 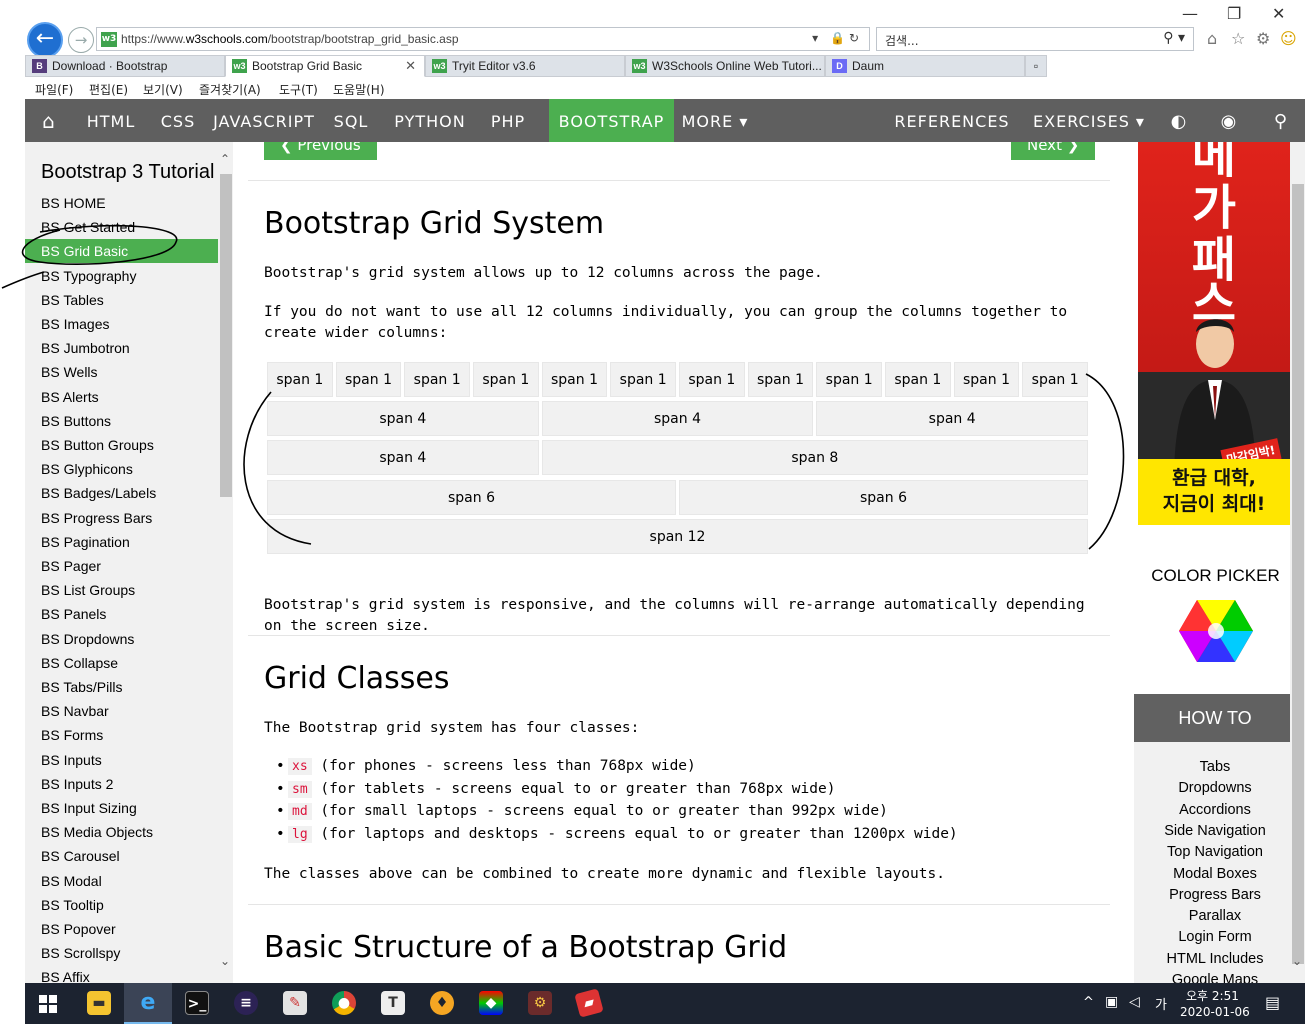 What do you see at coordinates (246, 1003) in the screenshot?
I see `taskbar-eclipse: ≡` at bounding box center [246, 1003].